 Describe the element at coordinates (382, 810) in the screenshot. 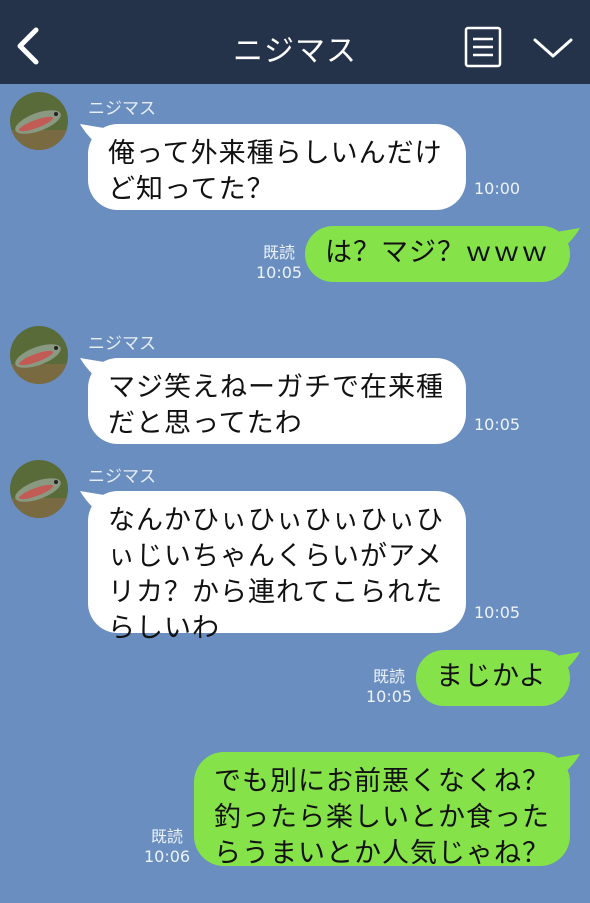

I see `message-bubble: でも別にお前悪くなくね？ 釣ったら楽しいとか食った らうまいとか人気じゃね？` at that location.